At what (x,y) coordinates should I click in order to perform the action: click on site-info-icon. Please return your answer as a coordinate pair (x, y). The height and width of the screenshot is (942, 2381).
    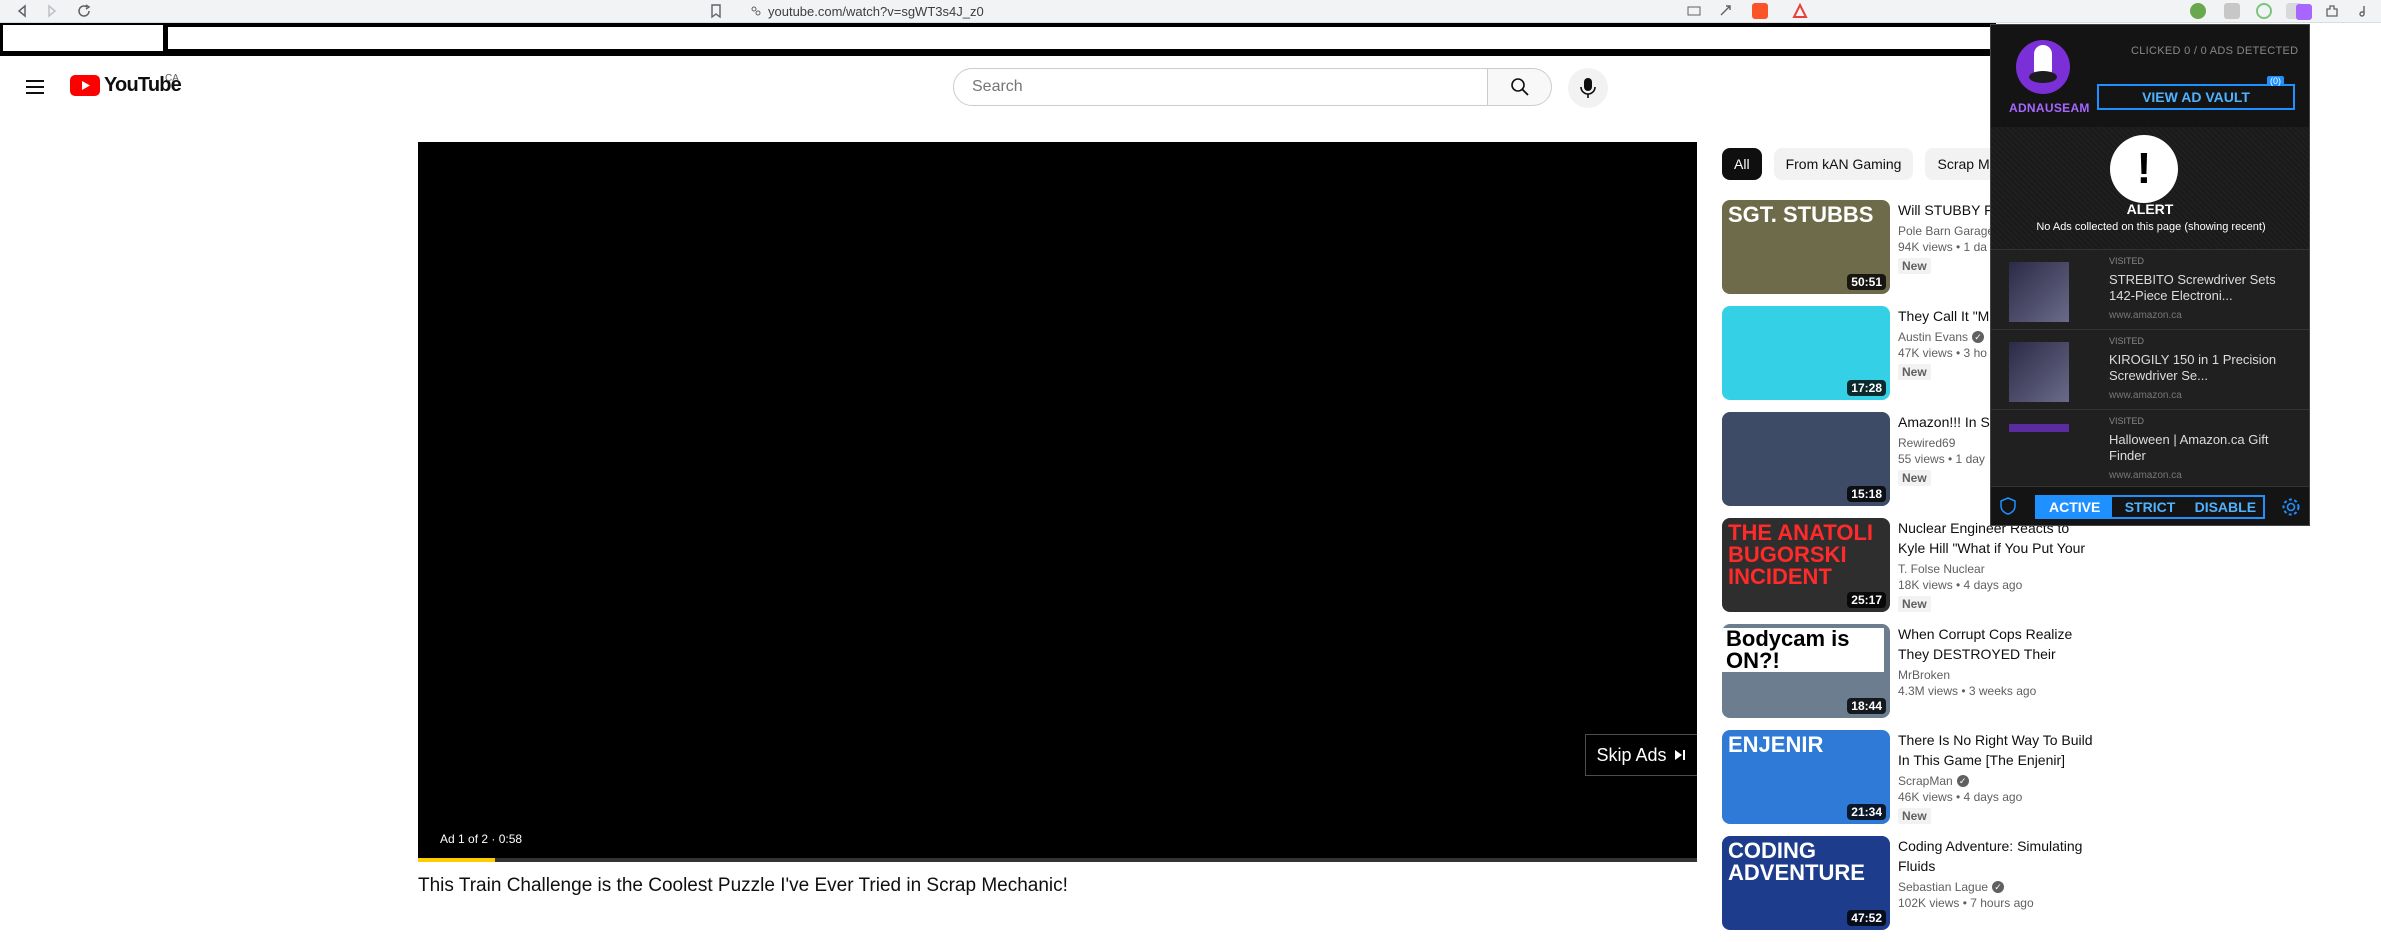
    Looking at the image, I should click on (756, 11).